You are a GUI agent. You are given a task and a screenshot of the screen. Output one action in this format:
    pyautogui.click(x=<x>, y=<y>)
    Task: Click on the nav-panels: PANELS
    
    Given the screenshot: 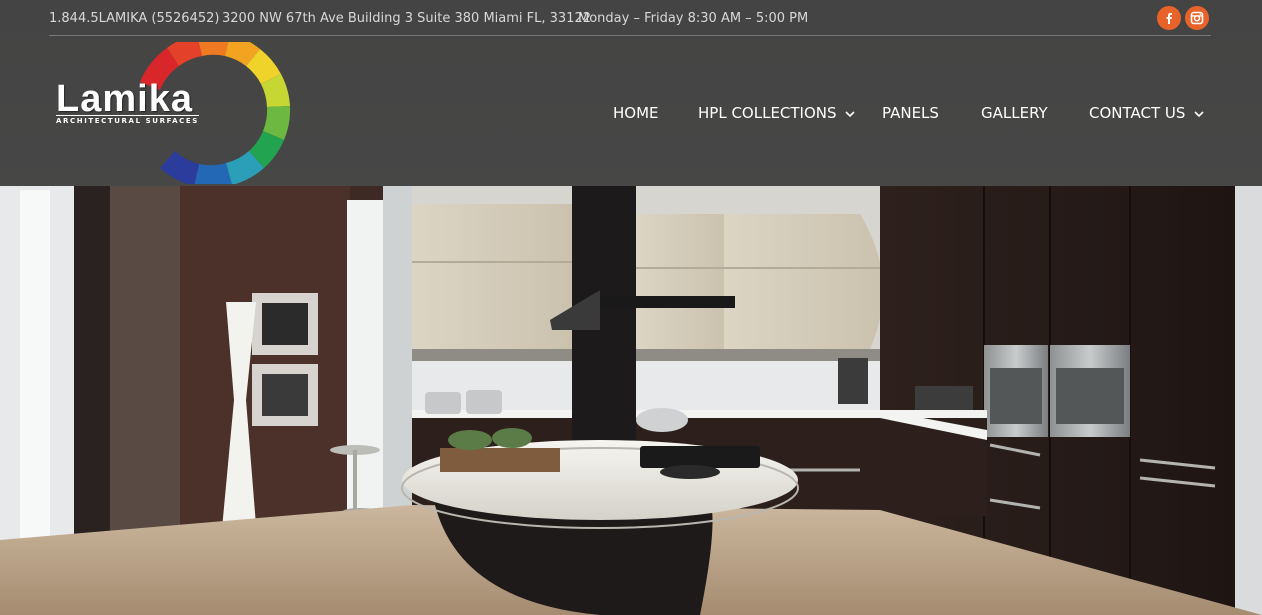 What is the action you would take?
    pyautogui.click(x=910, y=113)
    